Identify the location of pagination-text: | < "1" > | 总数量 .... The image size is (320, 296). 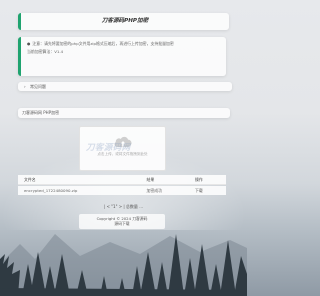
(123, 206).